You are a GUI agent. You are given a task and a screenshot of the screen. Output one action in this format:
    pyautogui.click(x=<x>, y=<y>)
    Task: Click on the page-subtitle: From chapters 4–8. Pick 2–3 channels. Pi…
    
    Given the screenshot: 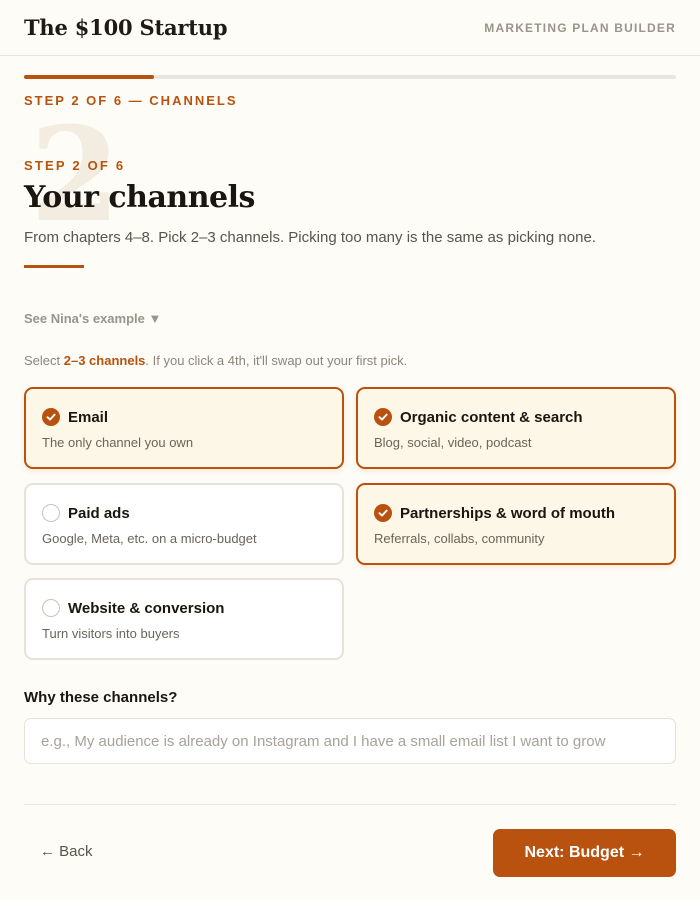 What is the action you would take?
    pyautogui.click(x=310, y=237)
    